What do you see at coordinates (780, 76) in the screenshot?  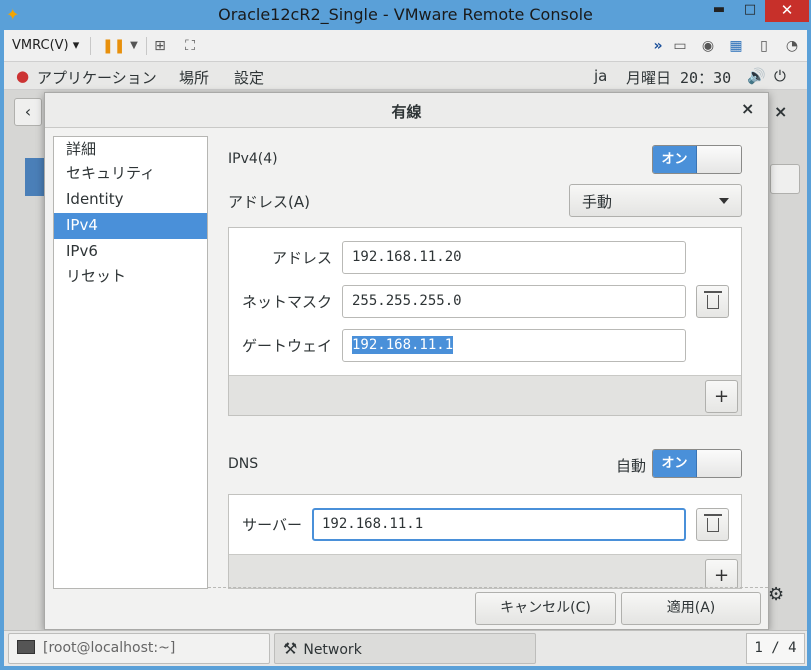 I see `power-icon: ⏻` at bounding box center [780, 76].